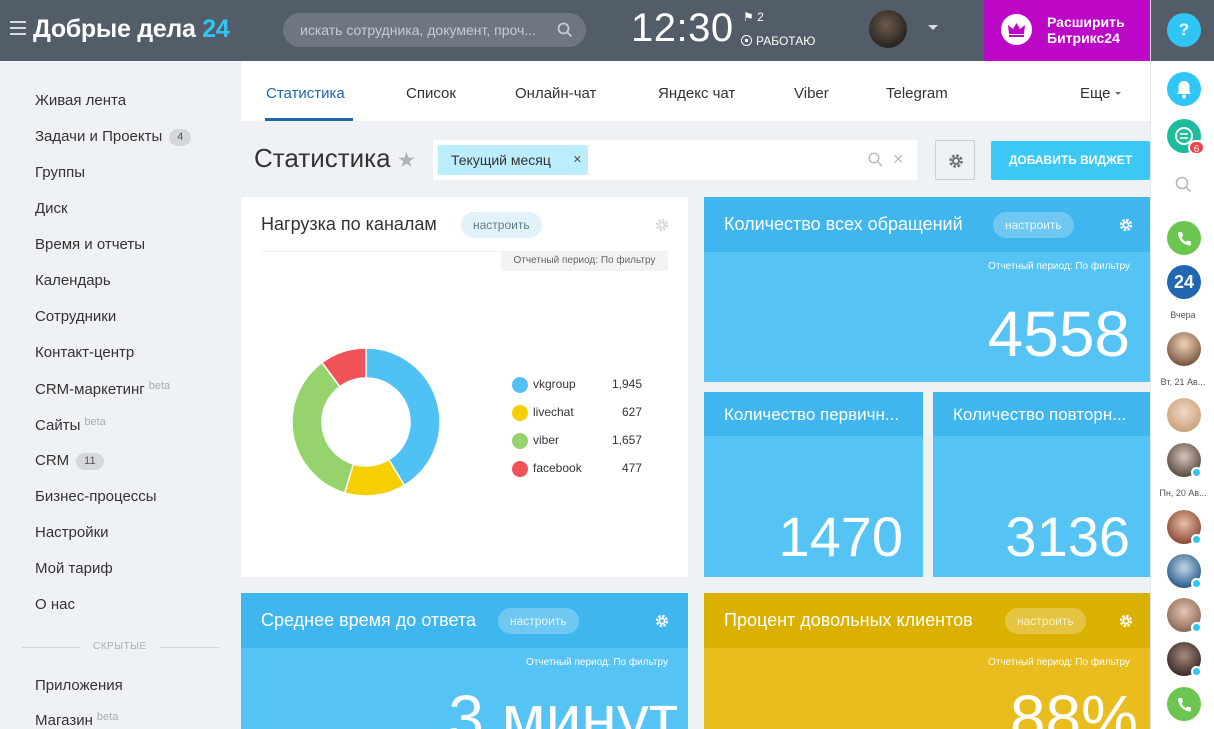 The image size is (1214, 729). What do you see at coordinates (1067, 536) in the screenshot?
I see `widget-value: 3136` at bounding box center [1067, 536].